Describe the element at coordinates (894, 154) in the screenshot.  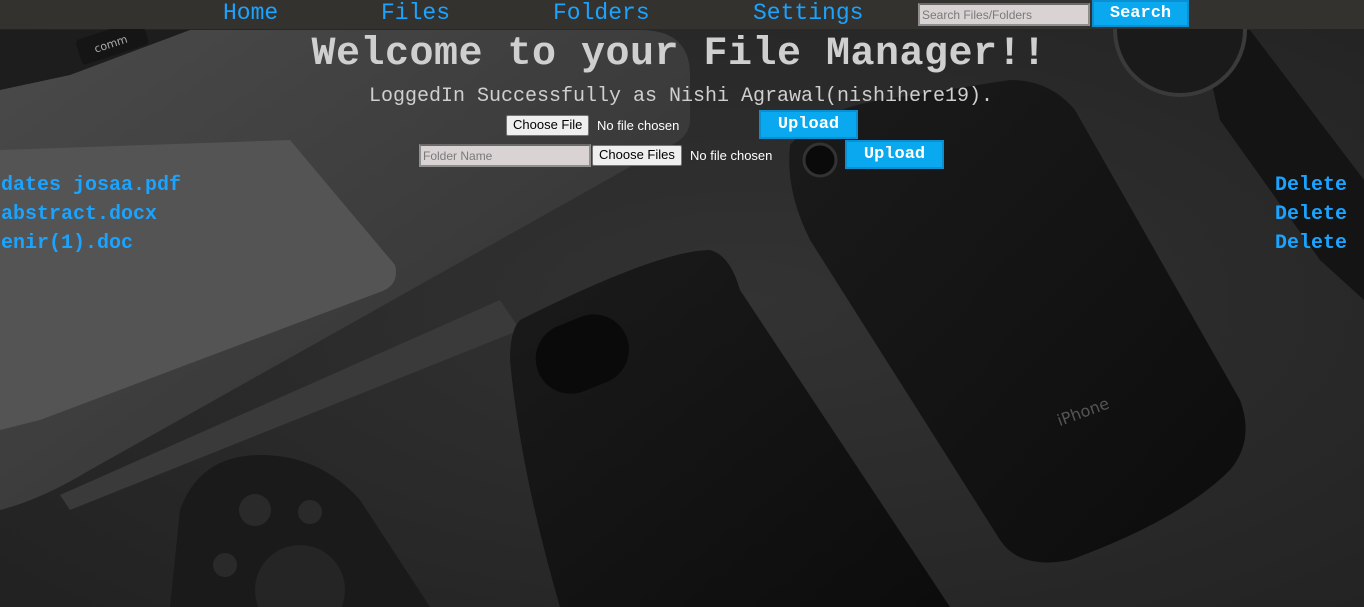
I see `upload-folder-button: Upload` at that location.